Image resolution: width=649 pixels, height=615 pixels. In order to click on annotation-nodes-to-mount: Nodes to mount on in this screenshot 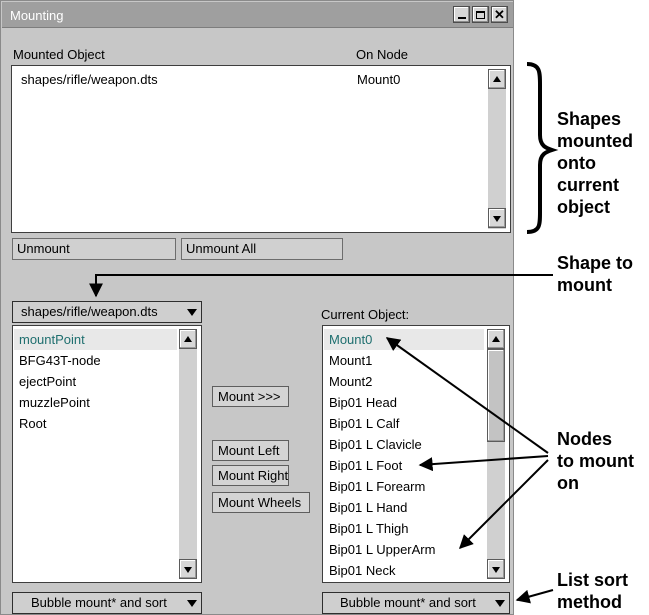, I will do `click(595, 461)`.